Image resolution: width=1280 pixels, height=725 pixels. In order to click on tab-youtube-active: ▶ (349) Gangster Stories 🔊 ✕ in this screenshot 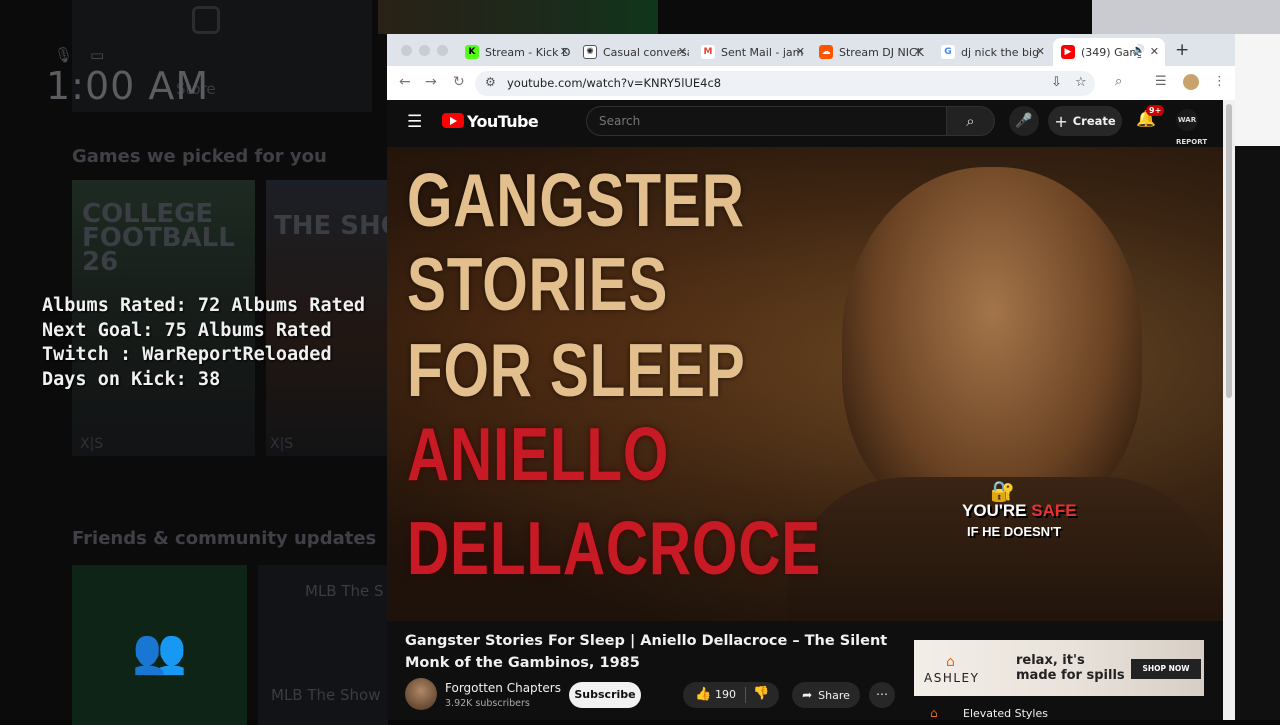, I will do `click(1109, 52)`.